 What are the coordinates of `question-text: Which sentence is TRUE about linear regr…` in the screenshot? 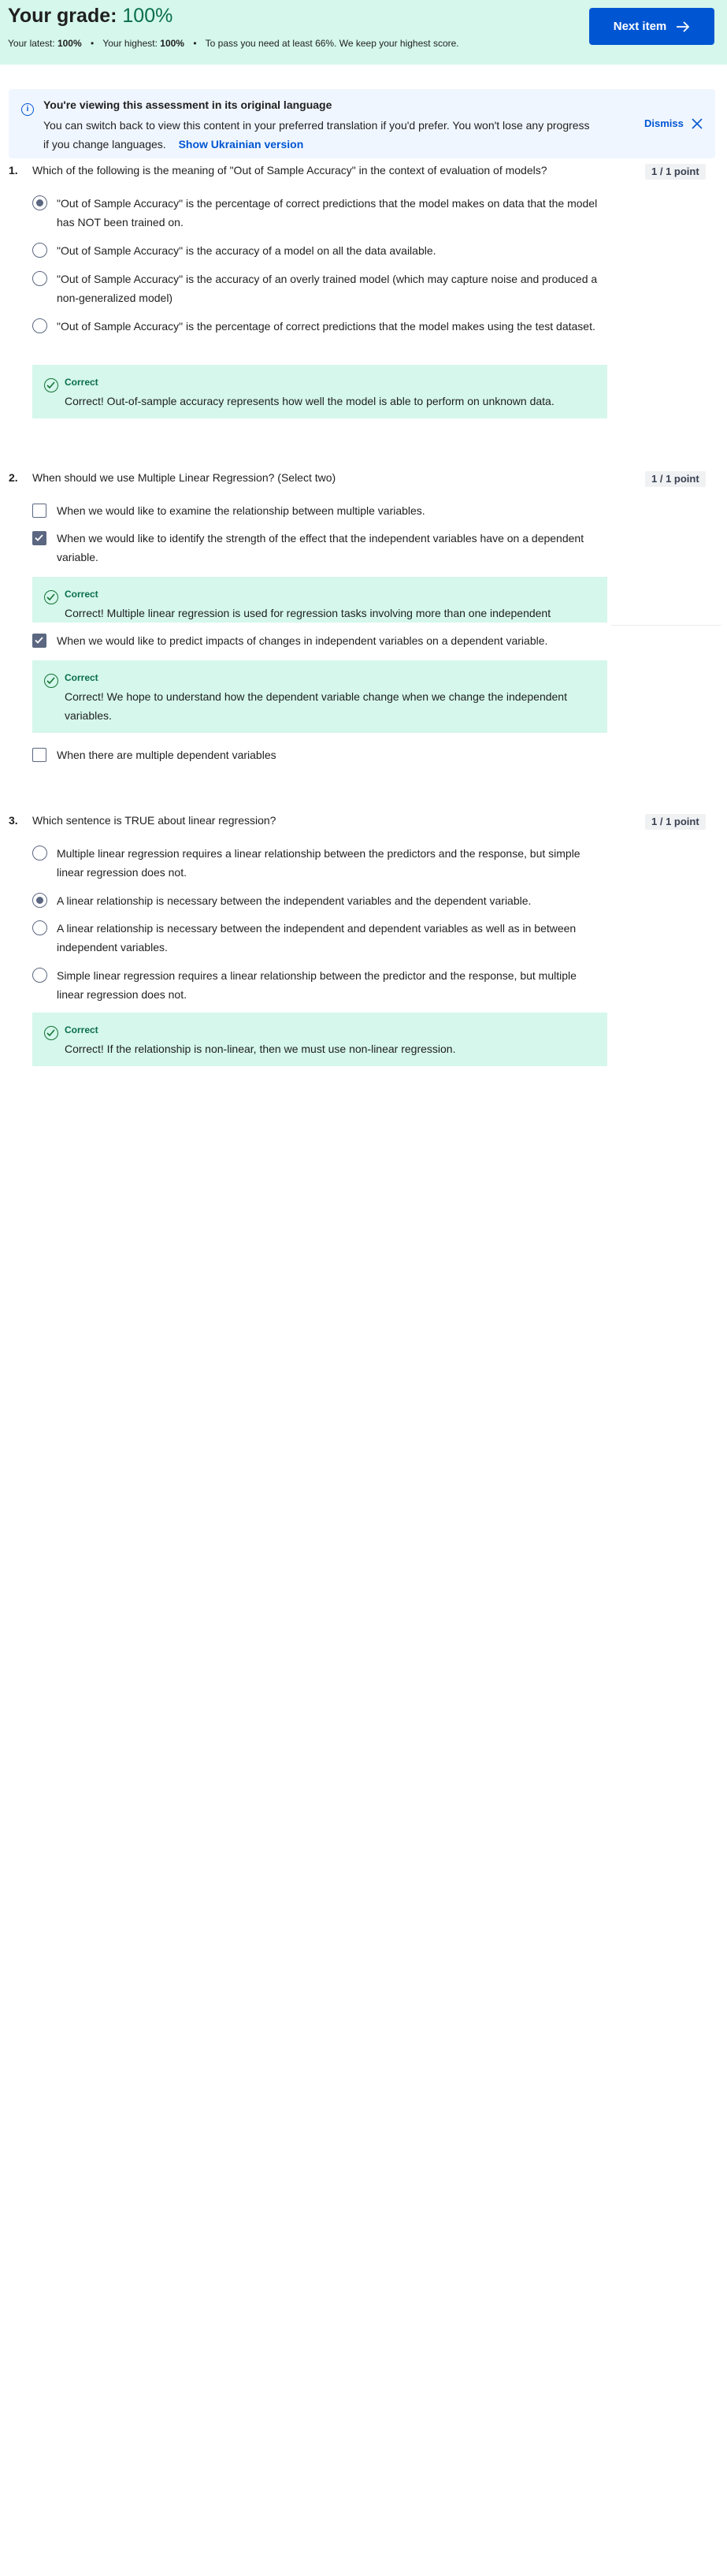 It's located at (154, 820).